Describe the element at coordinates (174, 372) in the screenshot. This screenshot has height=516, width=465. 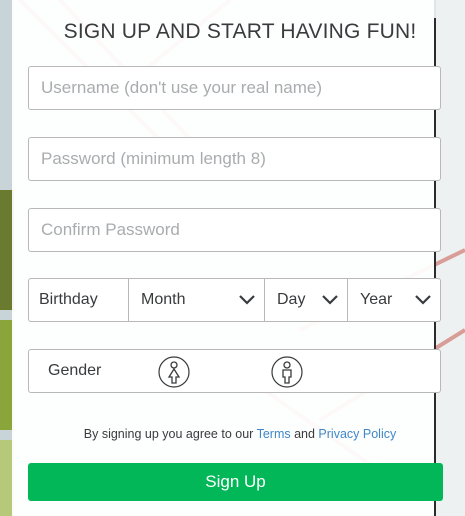
I see `female-gender-icon` at that location.